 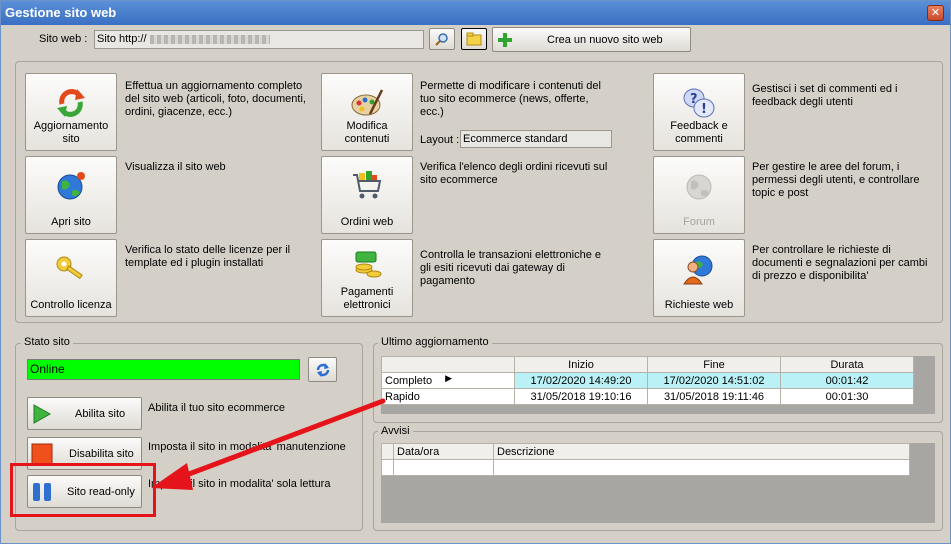 What do you see at coordinates (209, 39) in the screenshot?
I see `blurred-url` at bounding box center [209, 39].